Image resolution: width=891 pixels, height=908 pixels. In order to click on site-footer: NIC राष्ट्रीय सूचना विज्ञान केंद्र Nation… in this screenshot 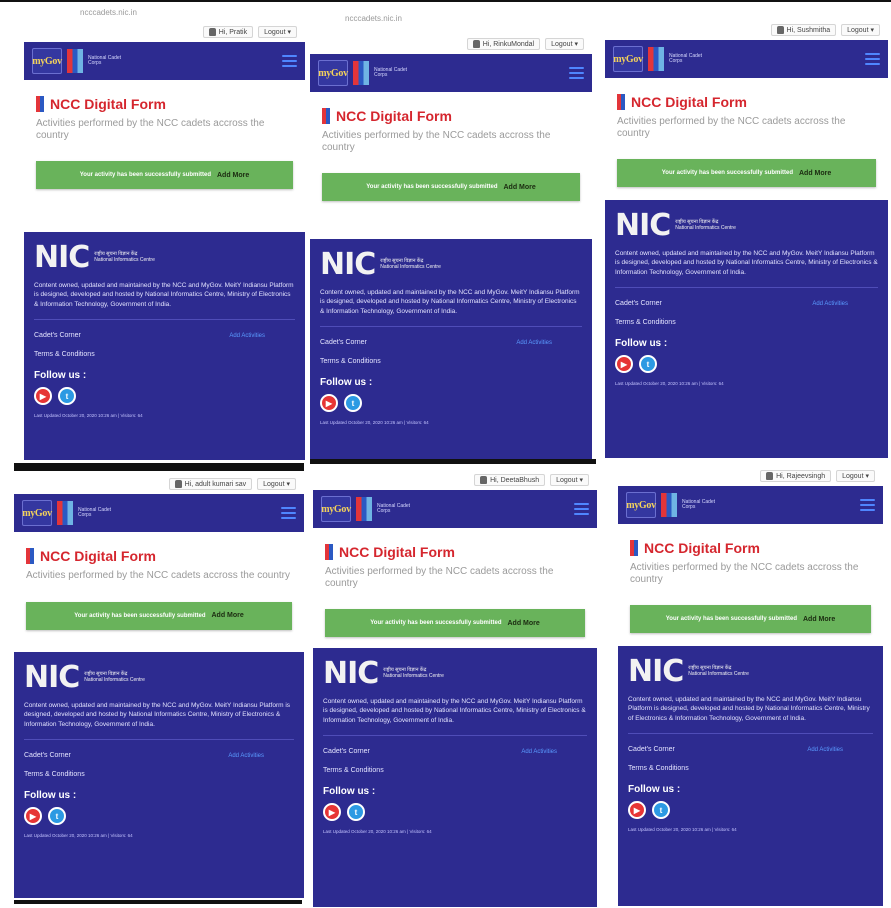, I will do `click(159, 775)`.